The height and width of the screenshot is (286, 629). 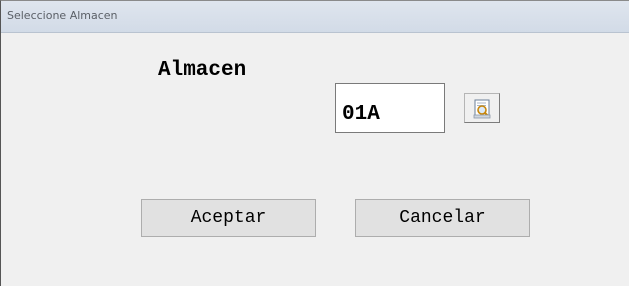 I want to click on search-document-icon, so click(x=482, y=109).